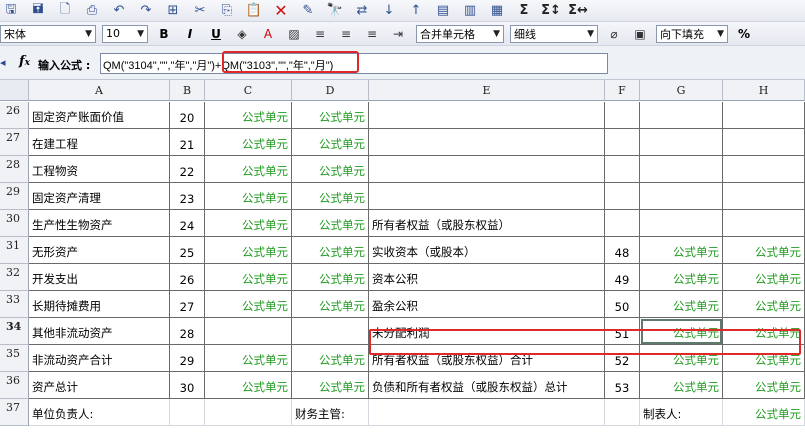 The height and width of the screenshot is (435, 805). I want to click on cell-d27: 公式单元, so click(330, 142).